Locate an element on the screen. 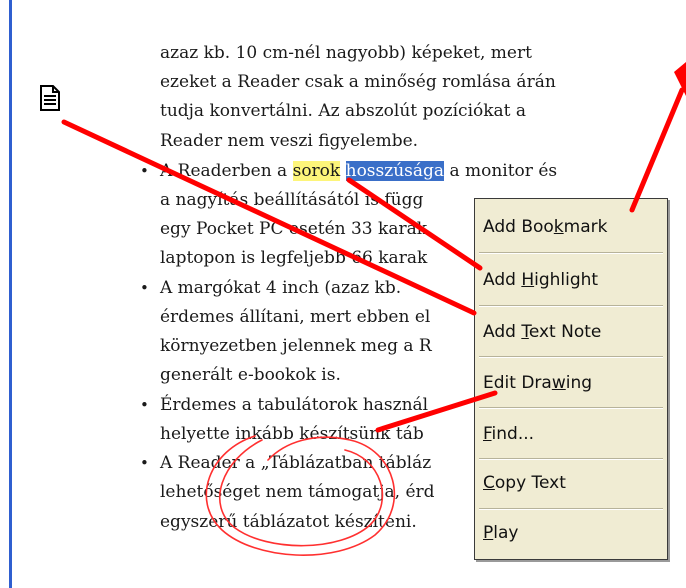  text-line: generált e-bookok is. is located at coordinates (250, 375).